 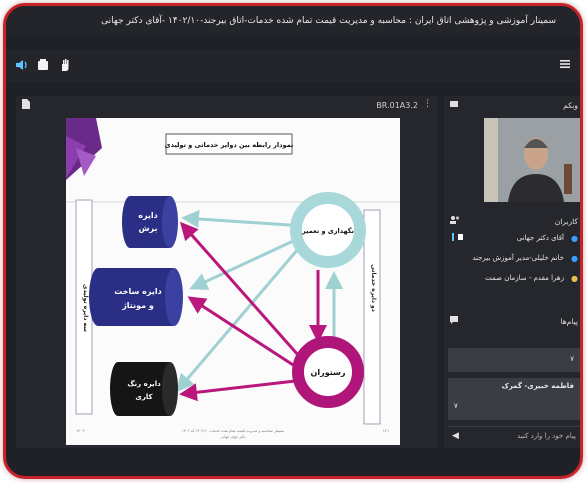 I want to click on toolbar, so click(x=293, y=66).